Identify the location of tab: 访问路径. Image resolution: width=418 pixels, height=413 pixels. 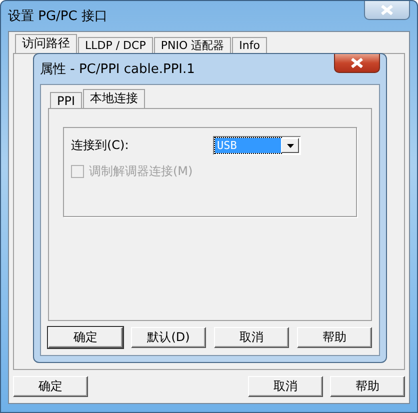
(46, 43).